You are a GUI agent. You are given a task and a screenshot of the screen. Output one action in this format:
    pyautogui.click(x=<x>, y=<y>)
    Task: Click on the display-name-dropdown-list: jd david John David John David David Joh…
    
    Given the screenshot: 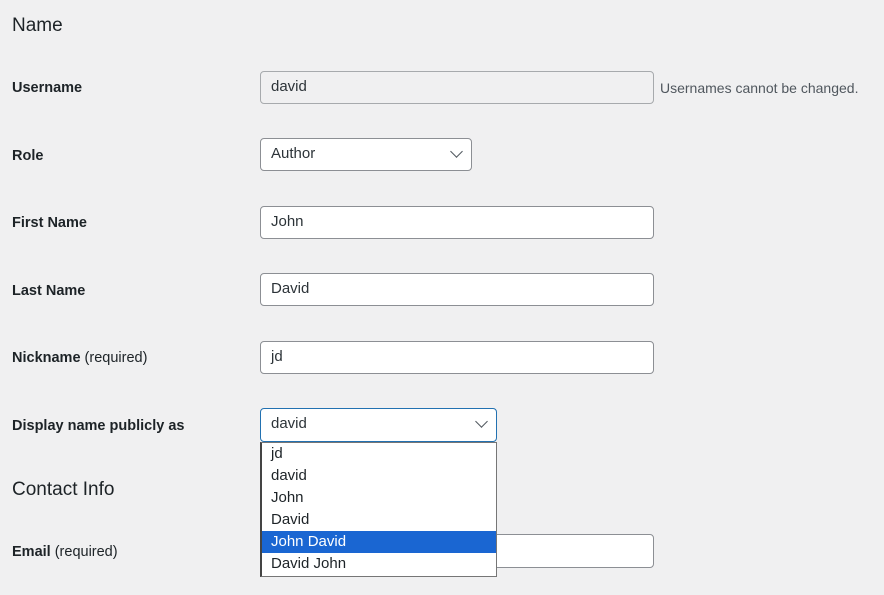 What is the action you would take?
    pyautogui.click(x=378, y=509)
    